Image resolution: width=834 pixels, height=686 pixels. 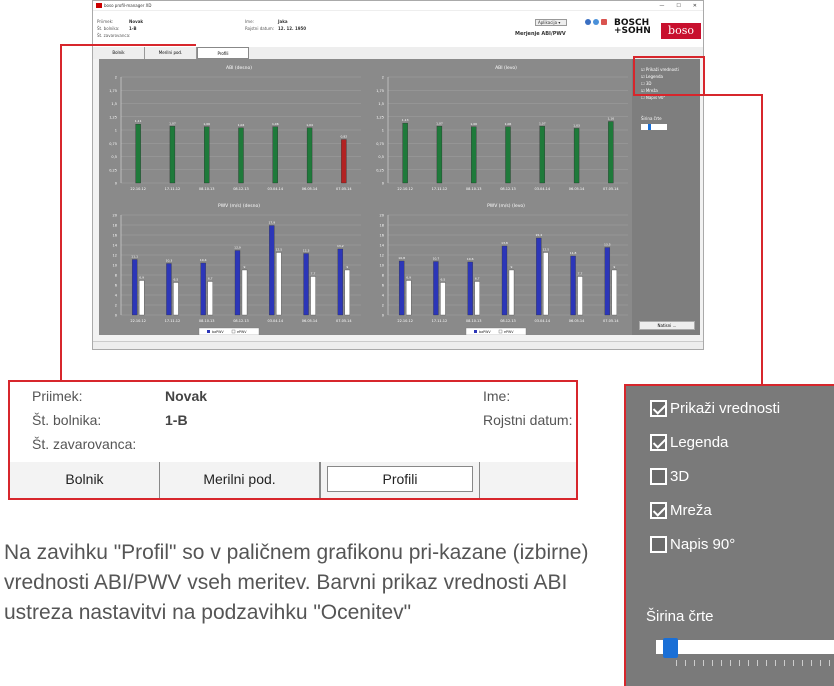 I want to click on option-2-small: ☐ 3D, so click(x=660, y=83).